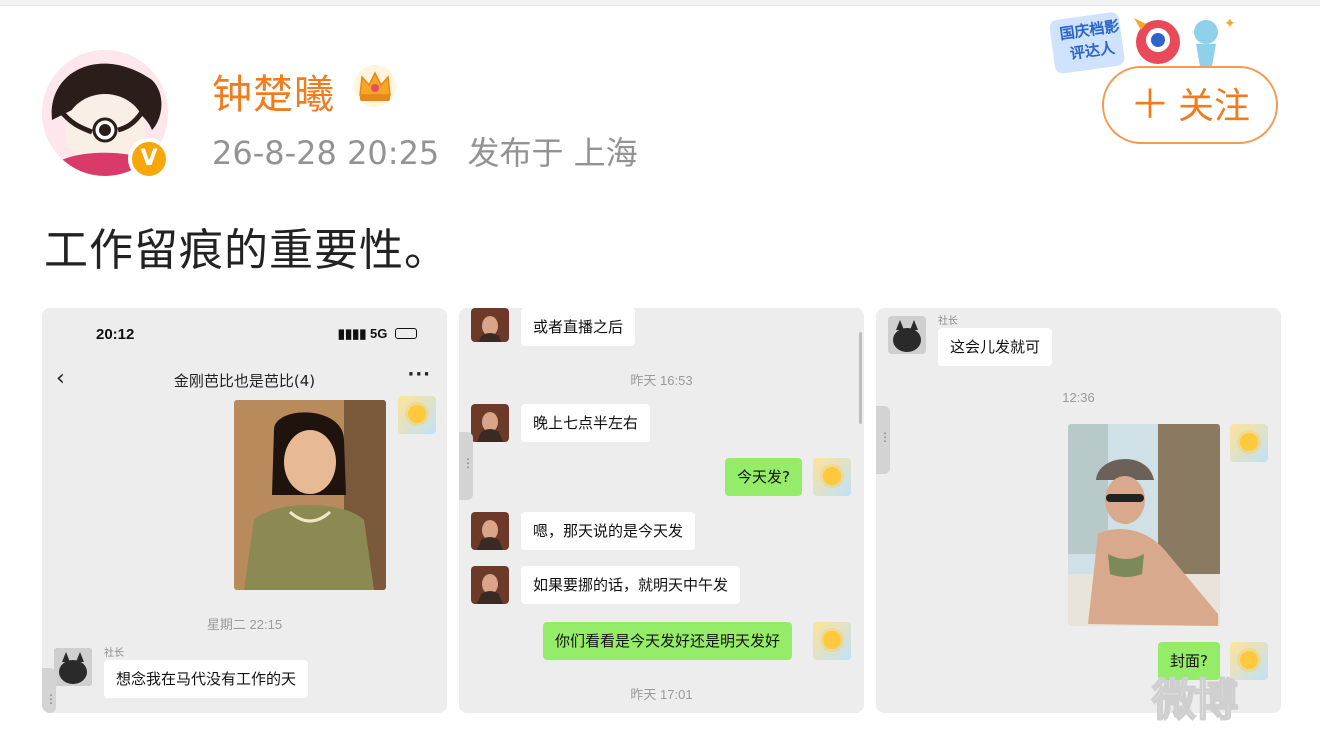 This screenshot has height=729, width=1320. What do you see at coordinates (406, 333) in the screenshot?
I see `battery-icon` at bounding box center [406, 333].